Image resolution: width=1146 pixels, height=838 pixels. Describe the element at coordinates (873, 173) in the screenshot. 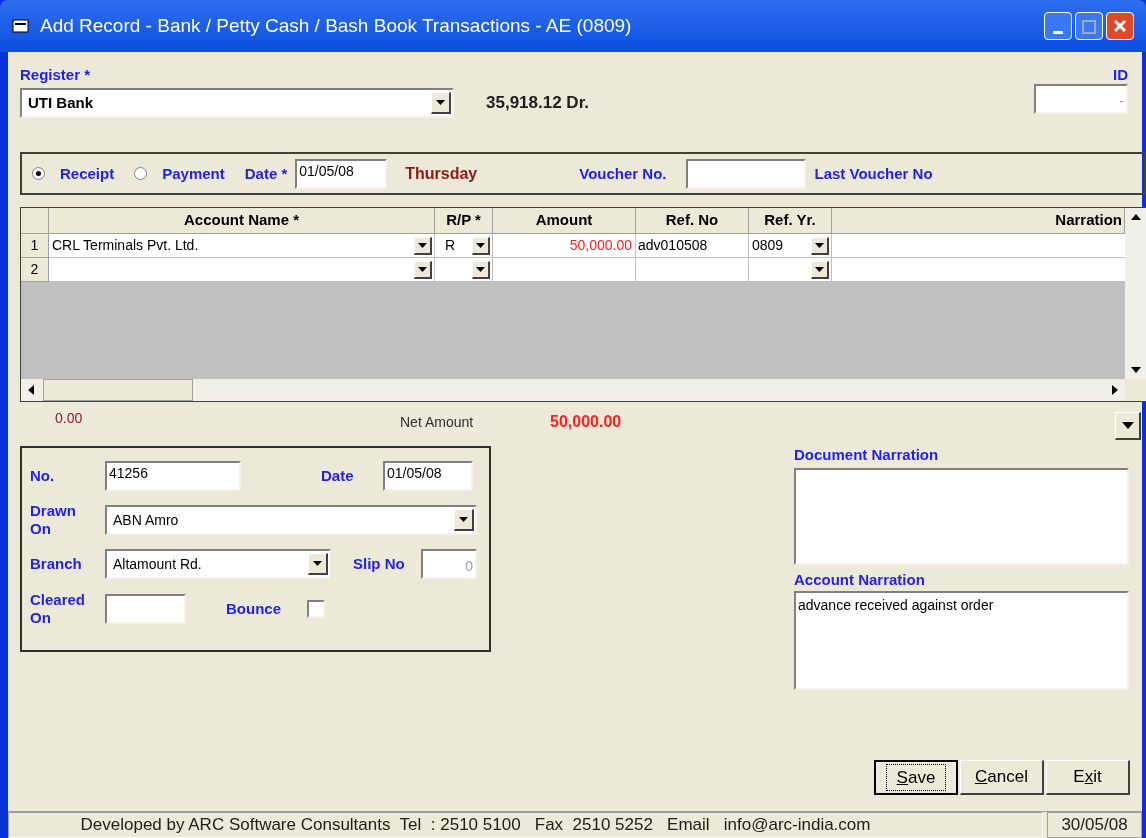

I see `last-voucher-label: Last Voucher No` at that location.